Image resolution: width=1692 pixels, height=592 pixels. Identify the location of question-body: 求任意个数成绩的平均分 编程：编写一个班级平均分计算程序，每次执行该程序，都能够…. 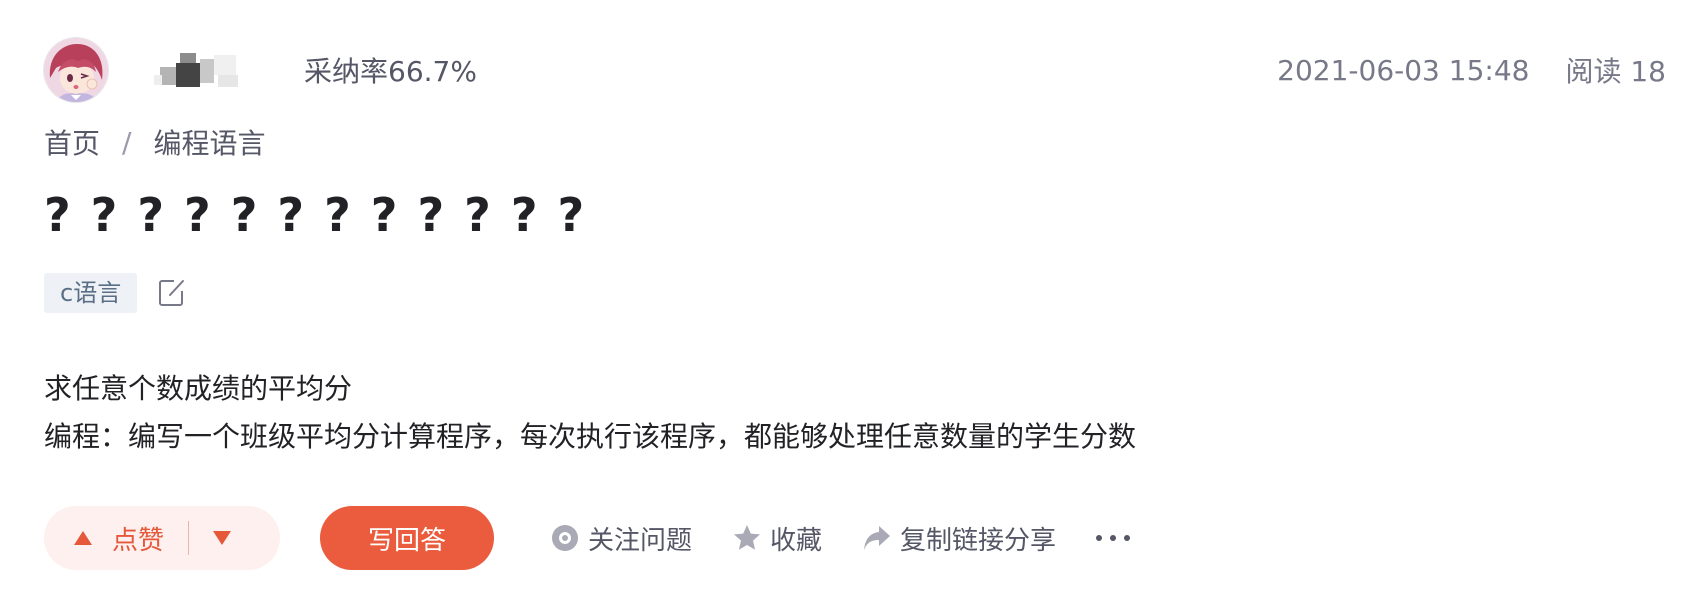
(590, 413).